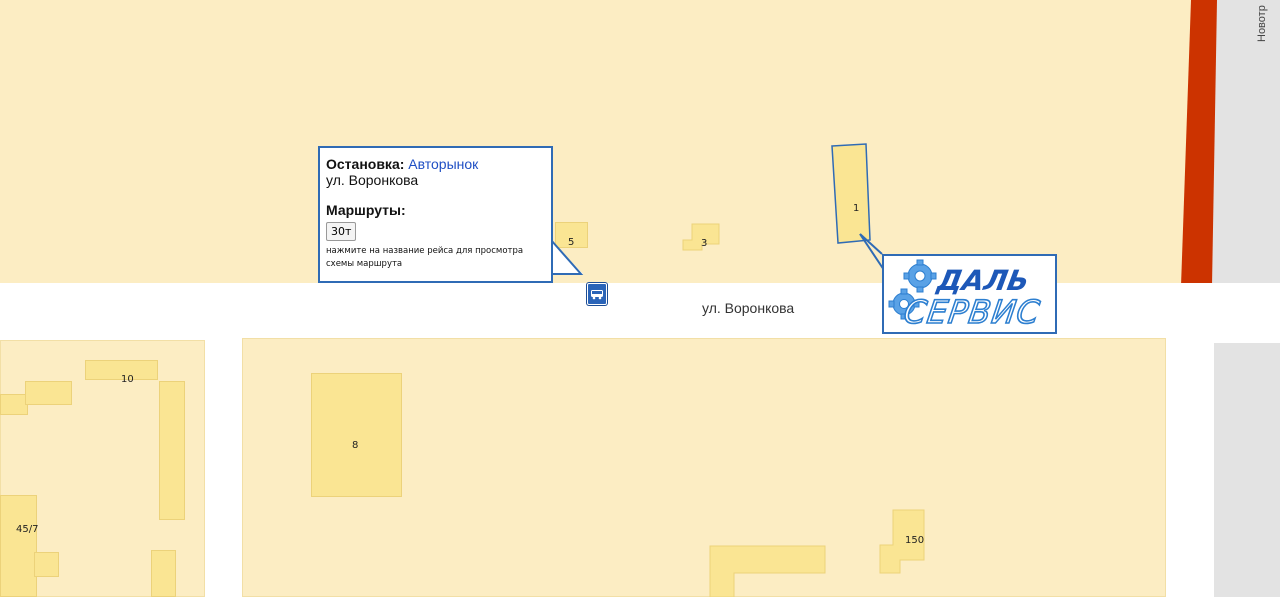  I want to click on building-bottom-small, so click(163, 573).